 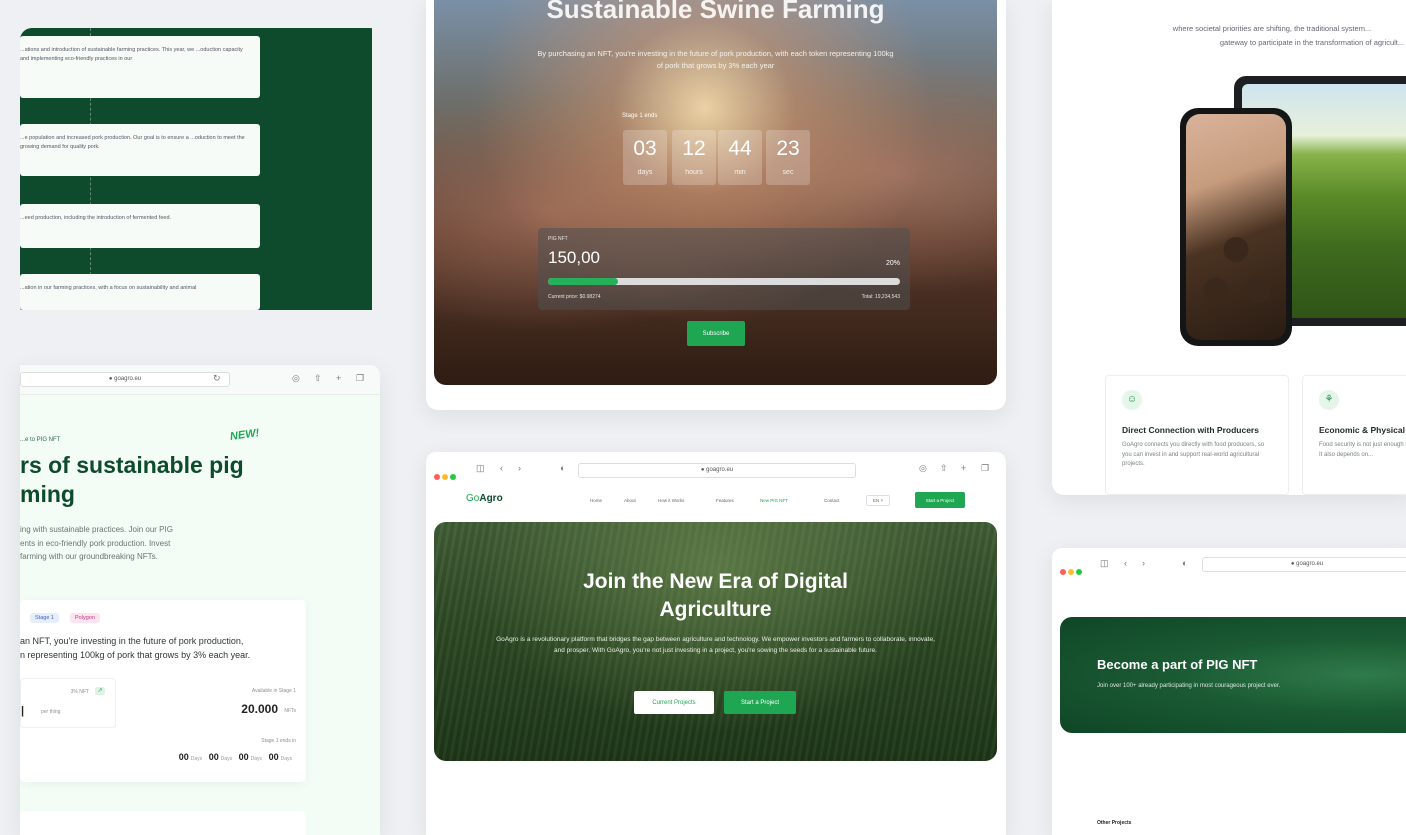 What do you see at coordinates (724, 281) in the screenshot?
I see `progress-bar` at bounding box center [724, 281].